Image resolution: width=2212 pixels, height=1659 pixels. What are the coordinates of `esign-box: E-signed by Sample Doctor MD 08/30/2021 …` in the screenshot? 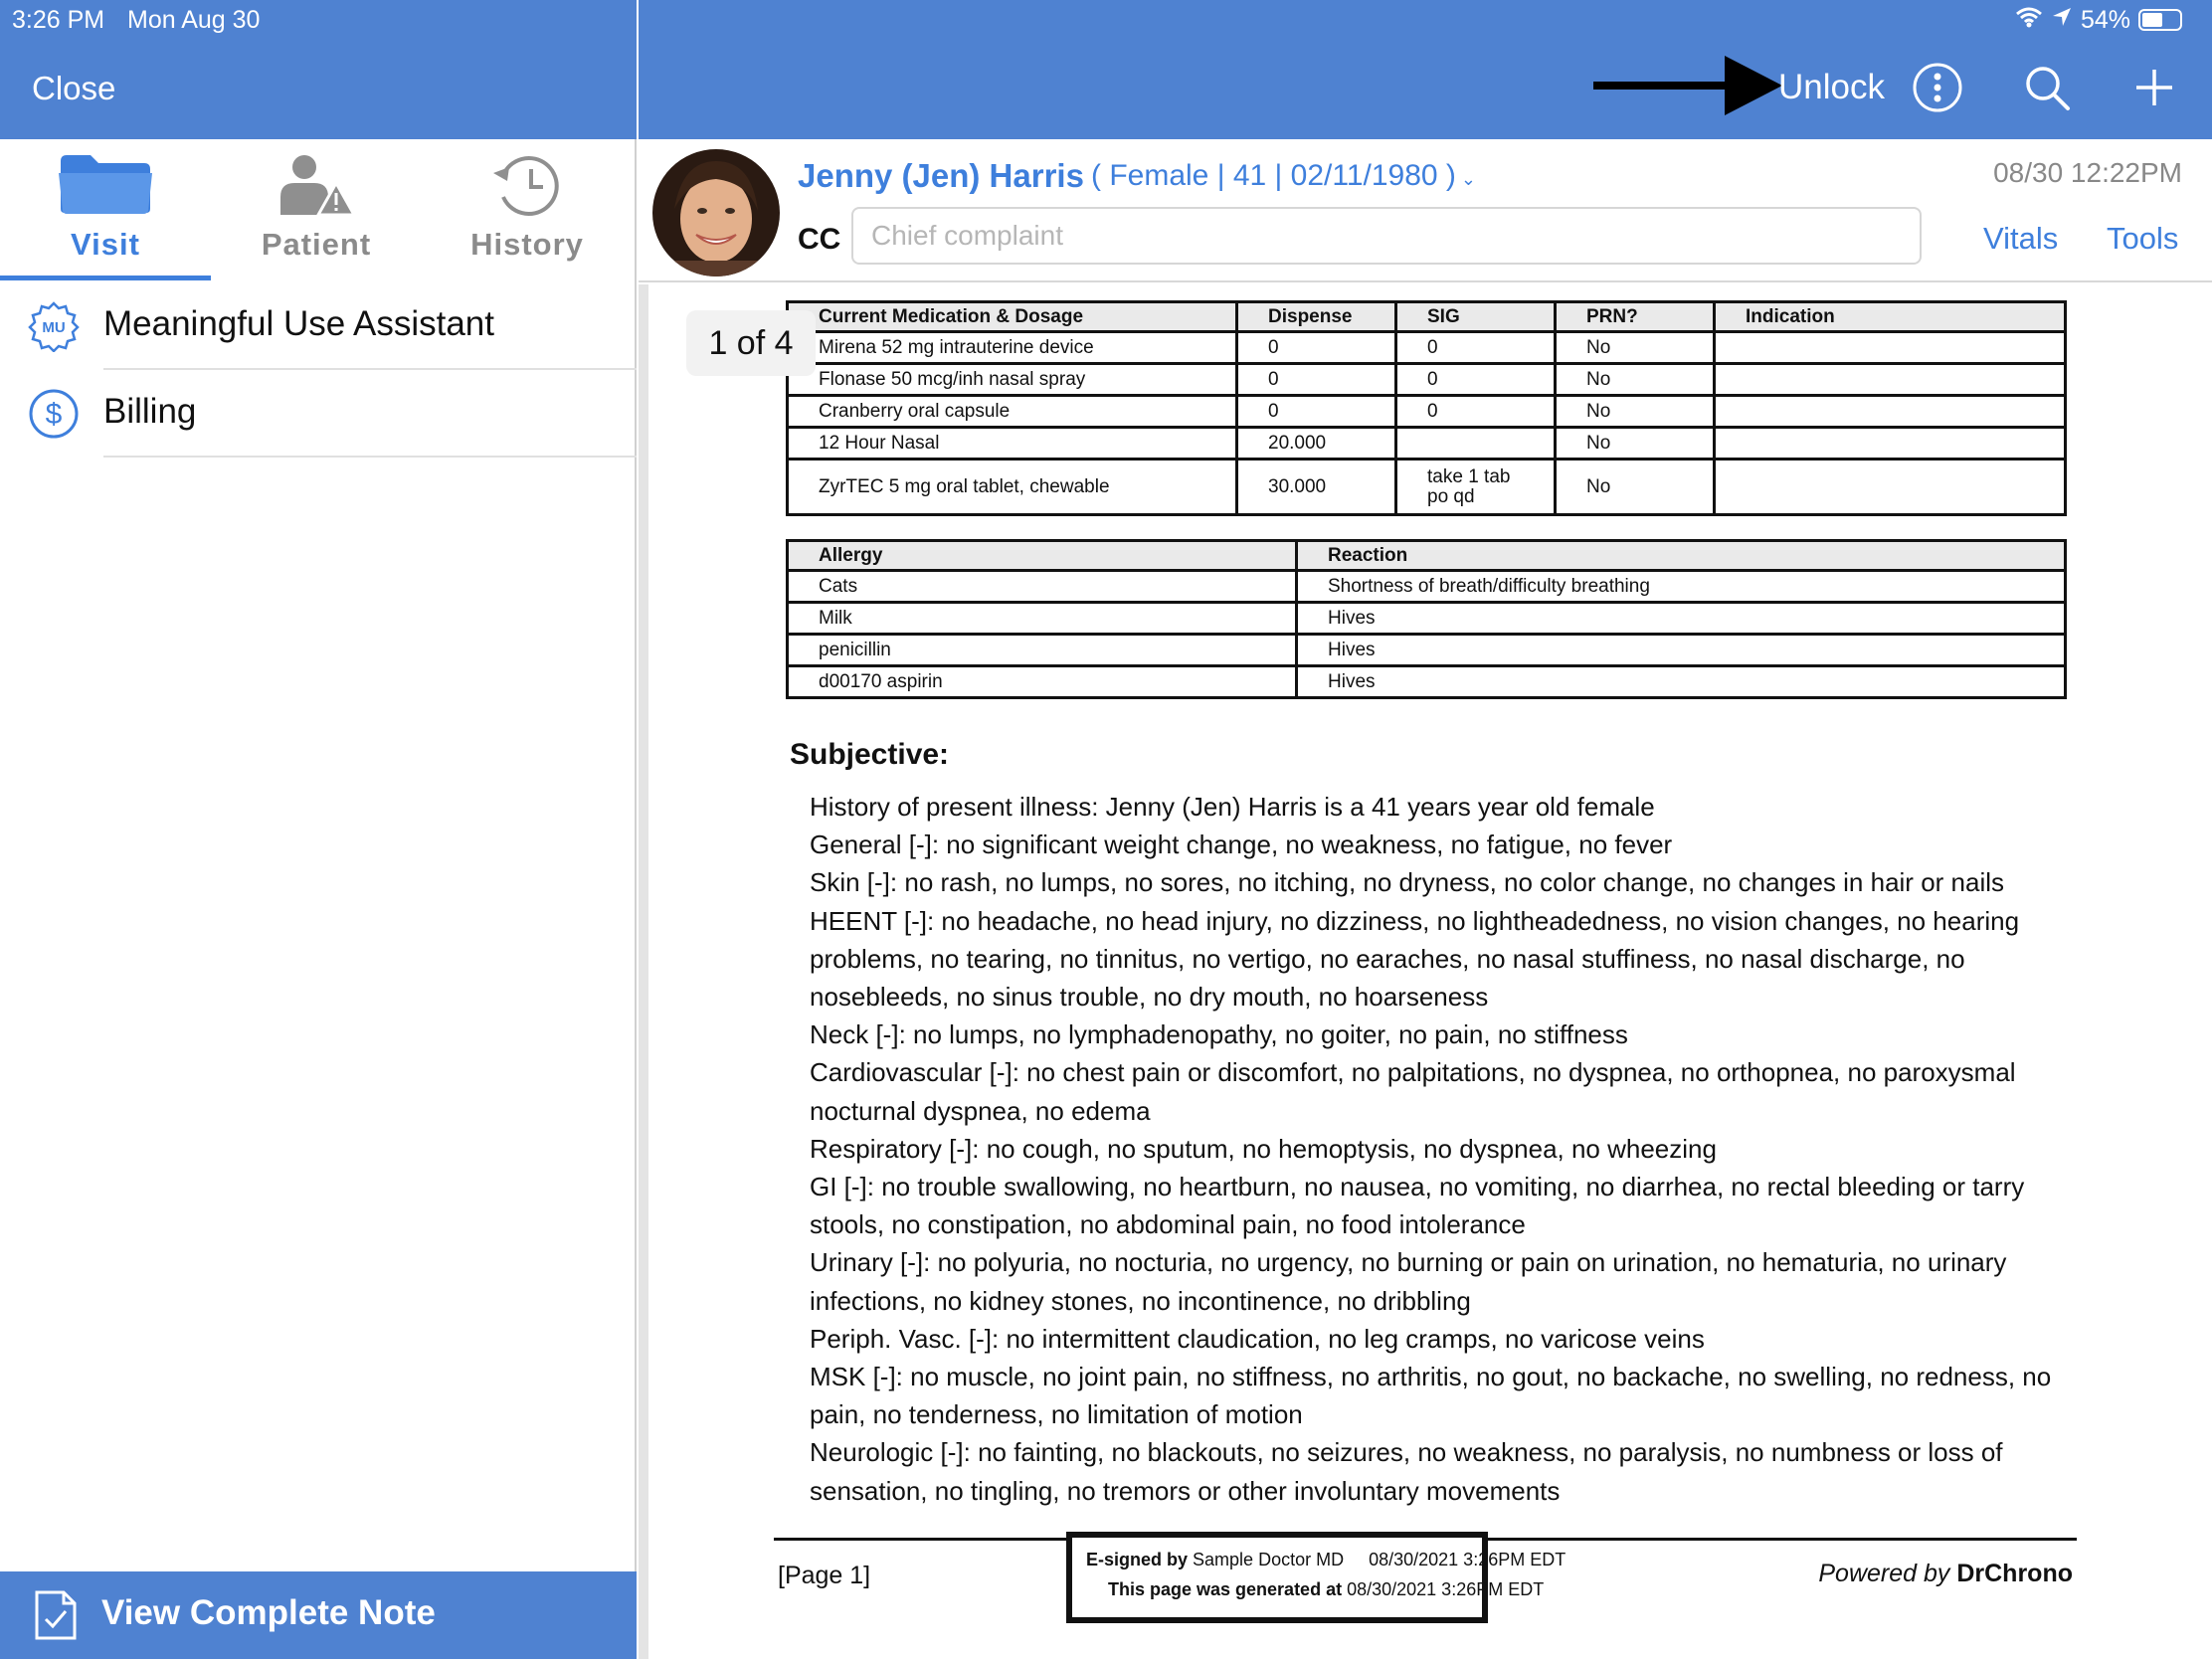 It's located at (1316, 1577).